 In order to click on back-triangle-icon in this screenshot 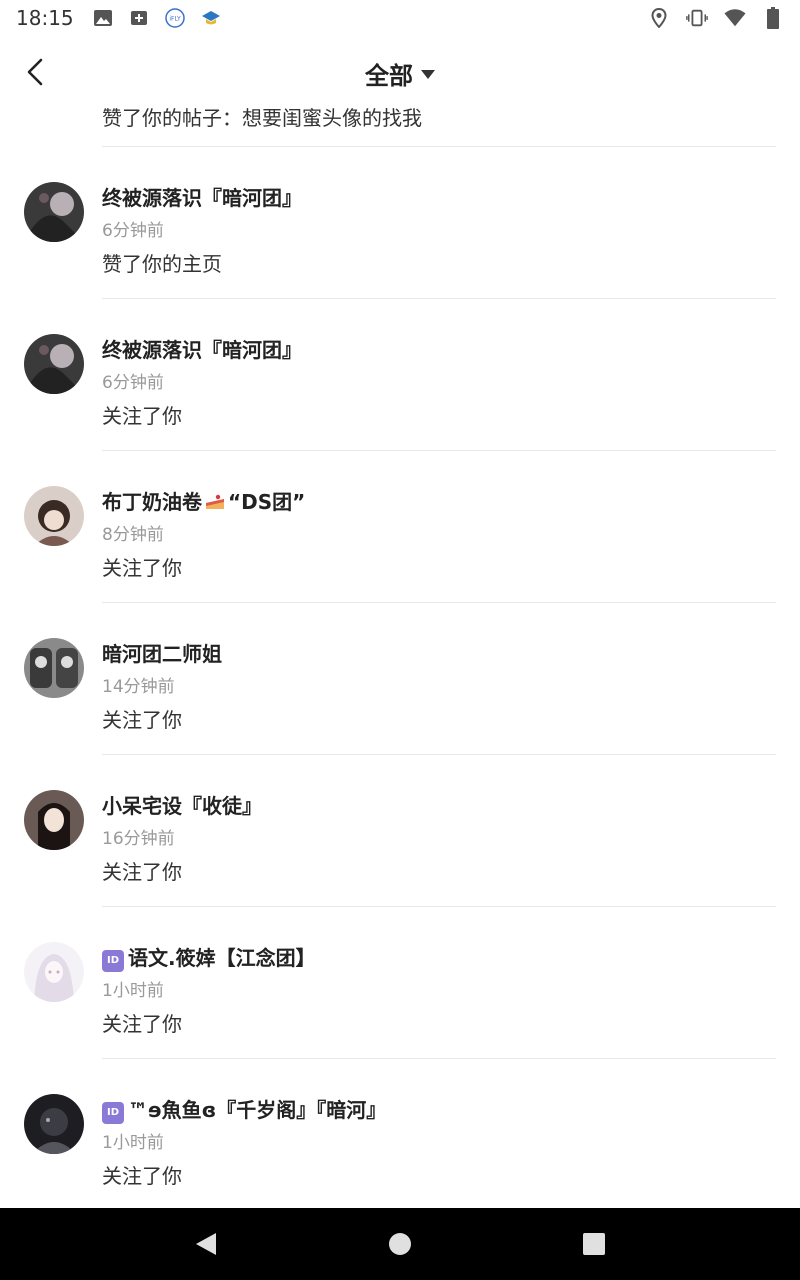, I will do `click(206, 1244)`.